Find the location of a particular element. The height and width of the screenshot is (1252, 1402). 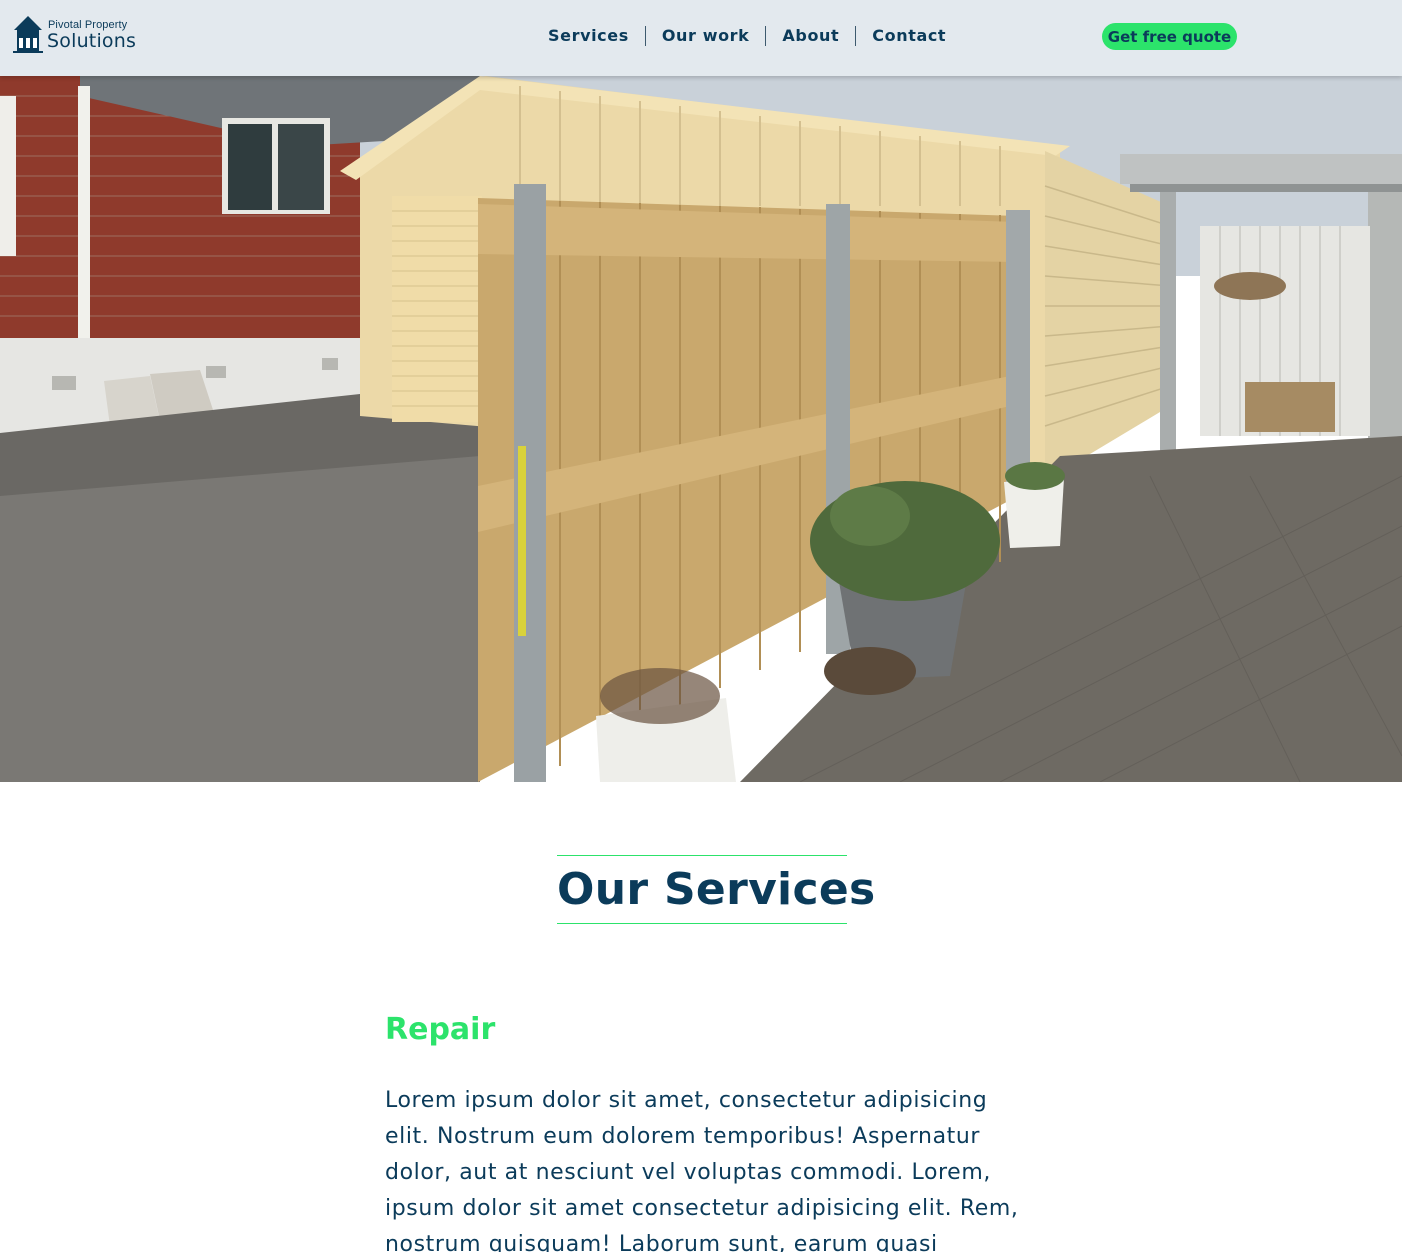

house-icon is located at coordinates (28, 34).